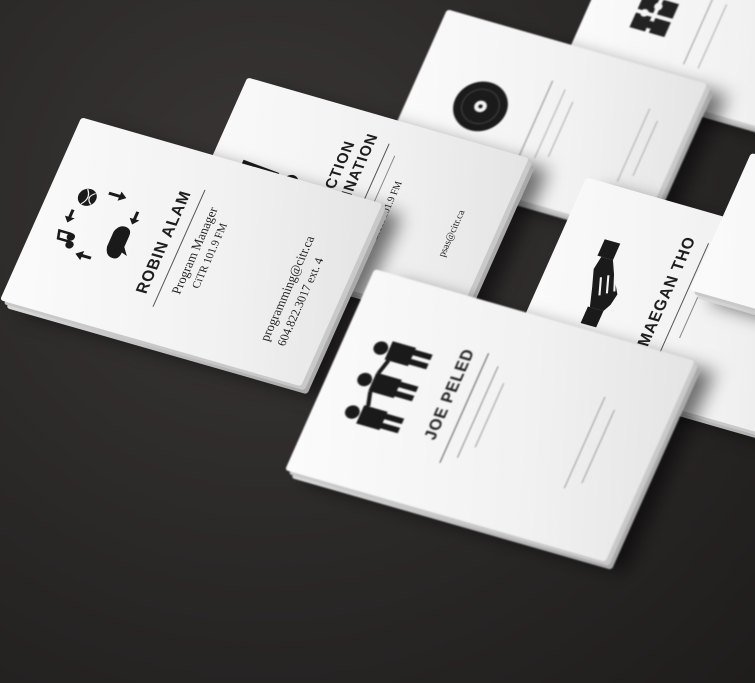 Image resolution: width=755 pixels, height=683 pixels. I want to click on card-email: psas@citr.ca, so click(452, 233).